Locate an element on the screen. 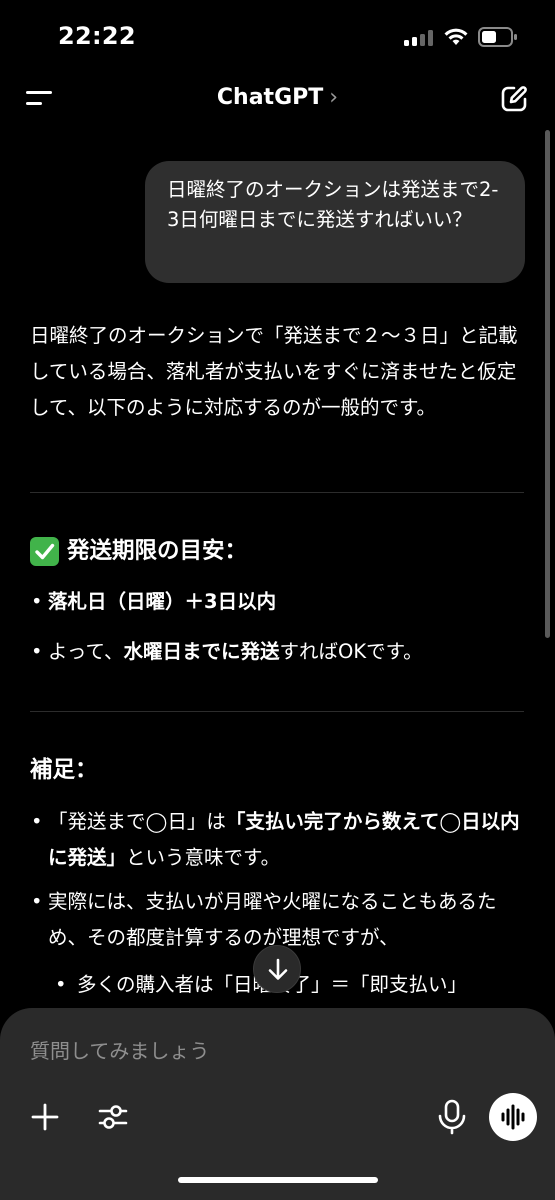  bullet-text-post: という意味です。 is located at coordinates (203, 857).